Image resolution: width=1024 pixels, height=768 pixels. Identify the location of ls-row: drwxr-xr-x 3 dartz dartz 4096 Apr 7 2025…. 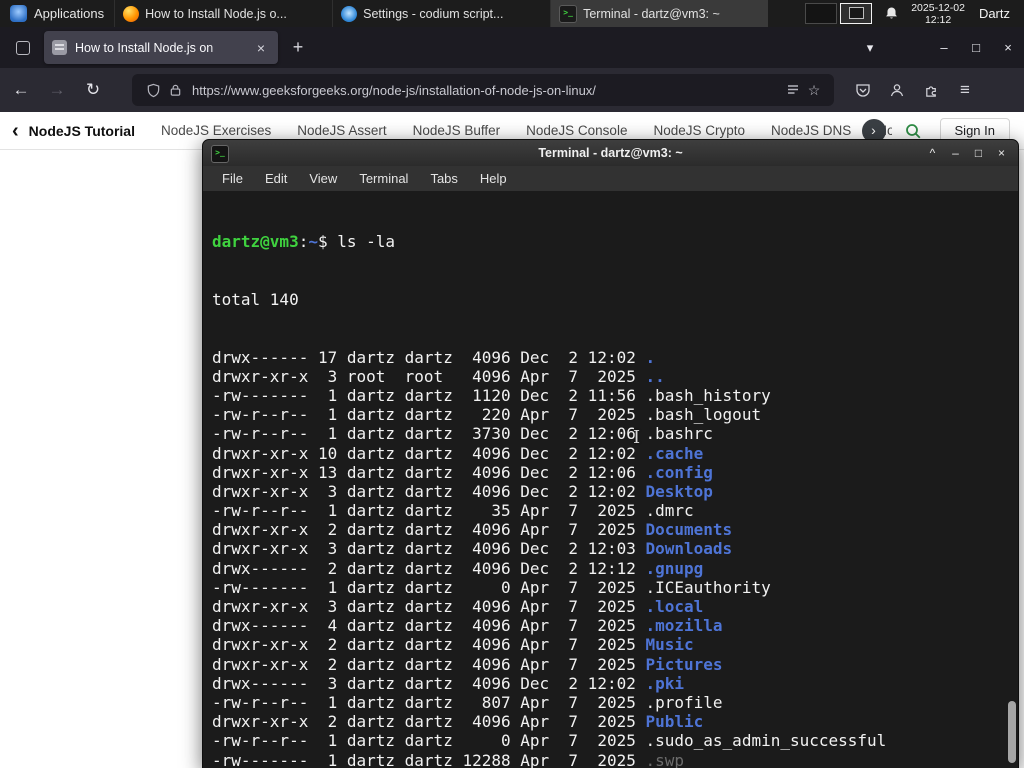
(458, 607).